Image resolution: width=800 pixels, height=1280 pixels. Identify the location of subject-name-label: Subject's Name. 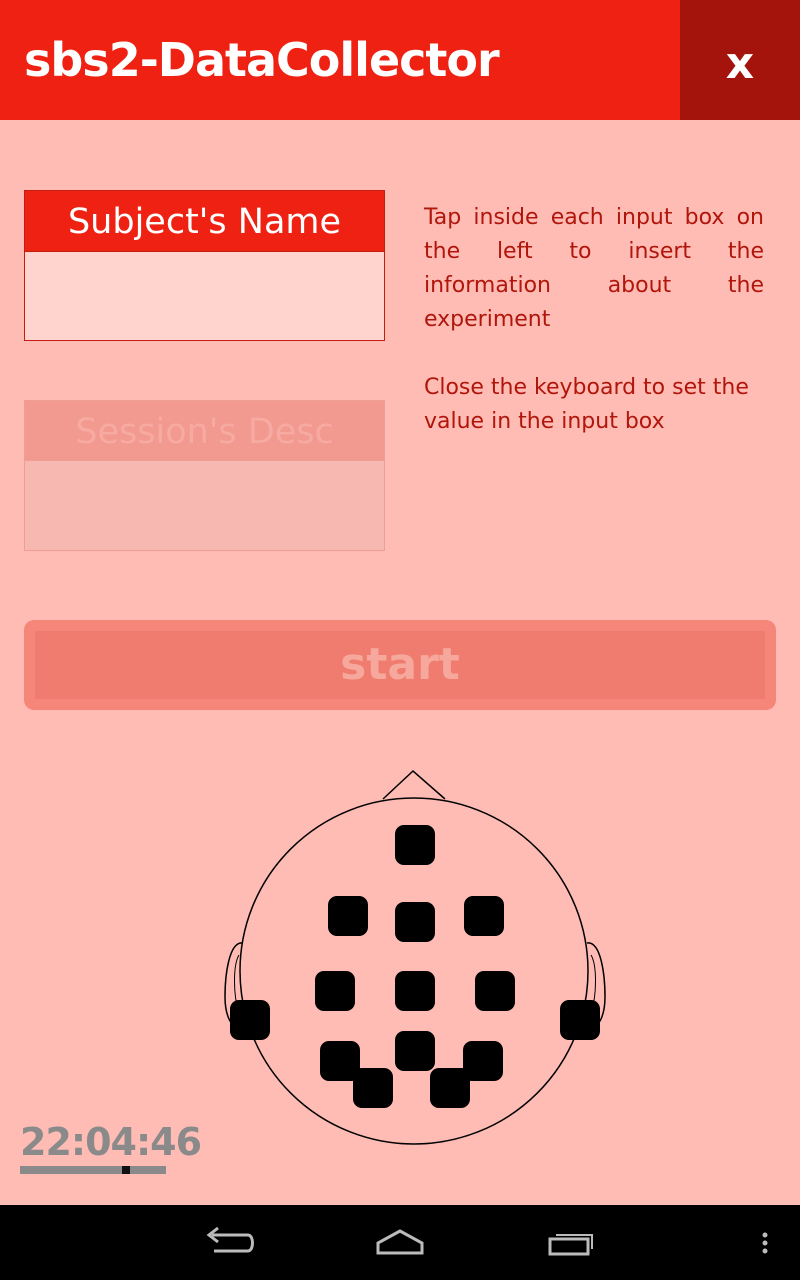
(204, 221).